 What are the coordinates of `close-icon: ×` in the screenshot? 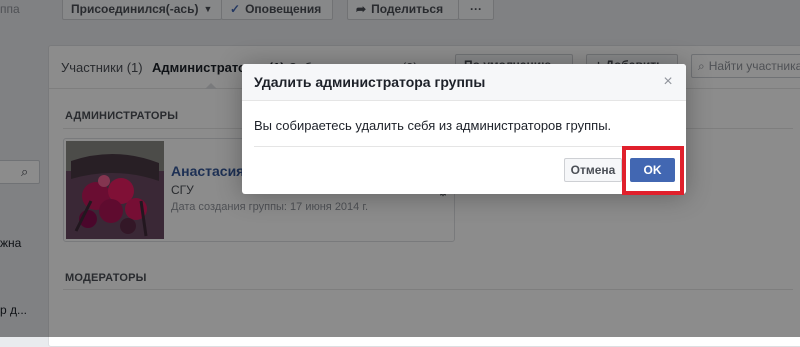 It's located at (668, 82).